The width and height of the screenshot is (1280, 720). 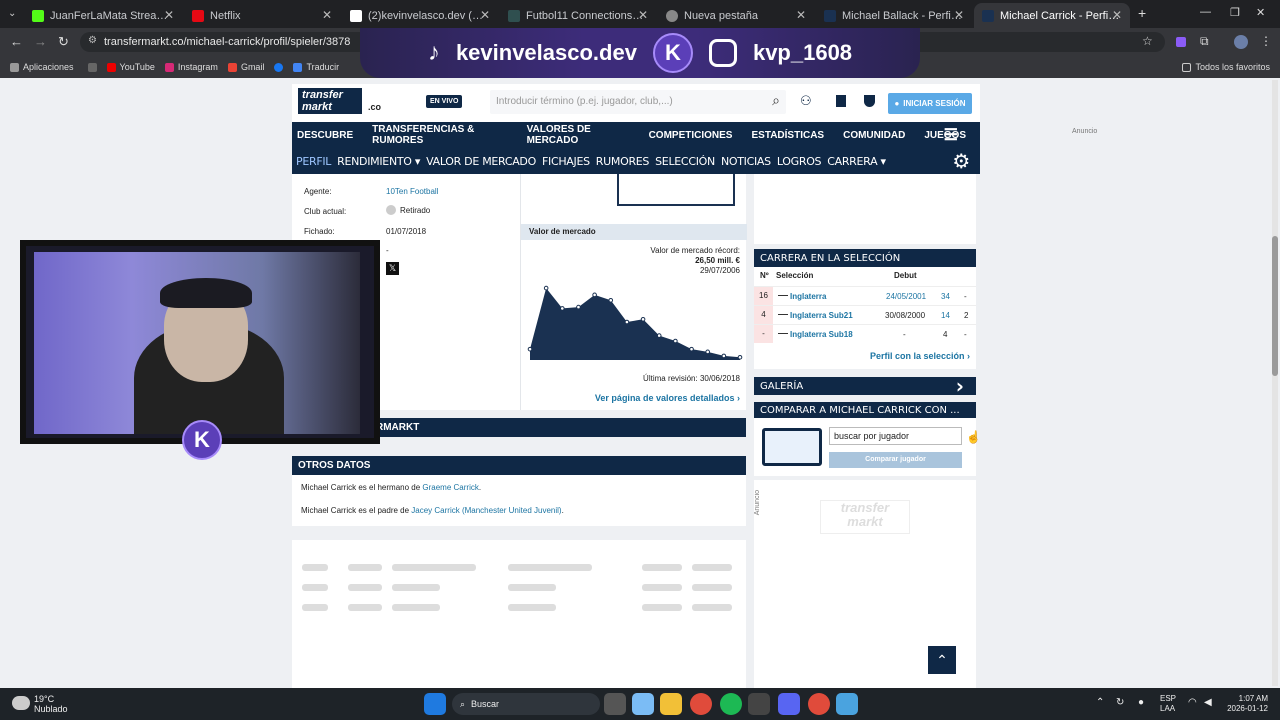 What do you see at coordinates (847, 704) in the screenshot?
I see `photos-icon` at bounding box center [847, 704].